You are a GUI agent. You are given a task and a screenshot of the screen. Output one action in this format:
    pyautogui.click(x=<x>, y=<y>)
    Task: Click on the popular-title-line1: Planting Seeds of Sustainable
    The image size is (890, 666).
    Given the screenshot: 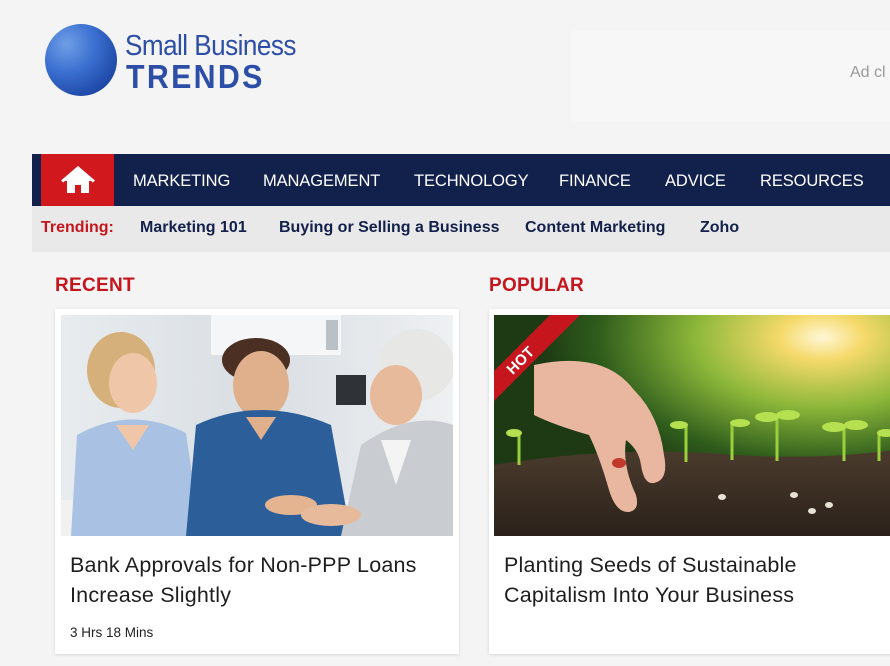 What is the action you would take?
    pyautogui.click(x=650, y=565)
    